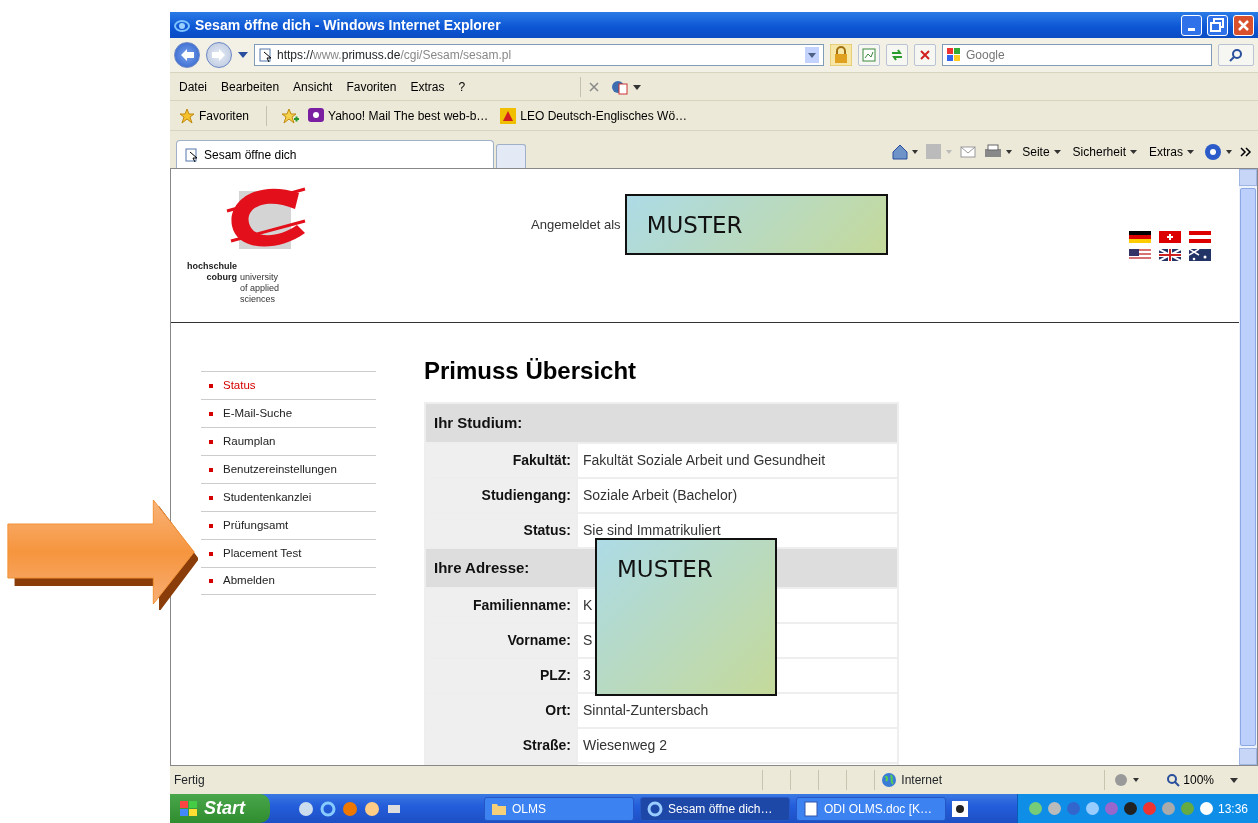  Describe the element at coordinates (661, 423) in the screenshot. I see `section-header: Ihr Studium:` at that location.